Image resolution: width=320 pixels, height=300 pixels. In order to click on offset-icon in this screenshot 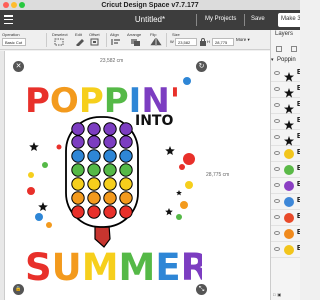, I will do `click(95, 42)`.